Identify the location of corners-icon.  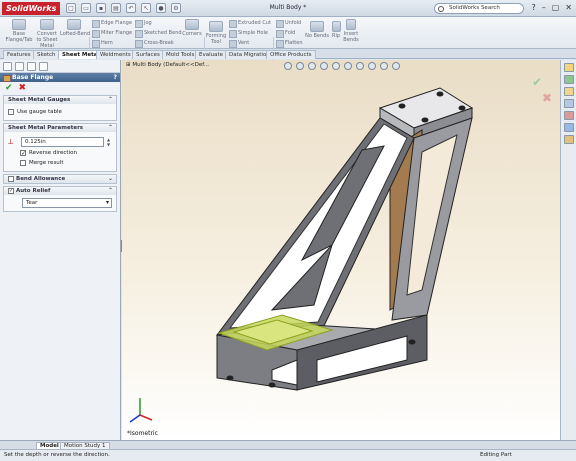
(192, 24).